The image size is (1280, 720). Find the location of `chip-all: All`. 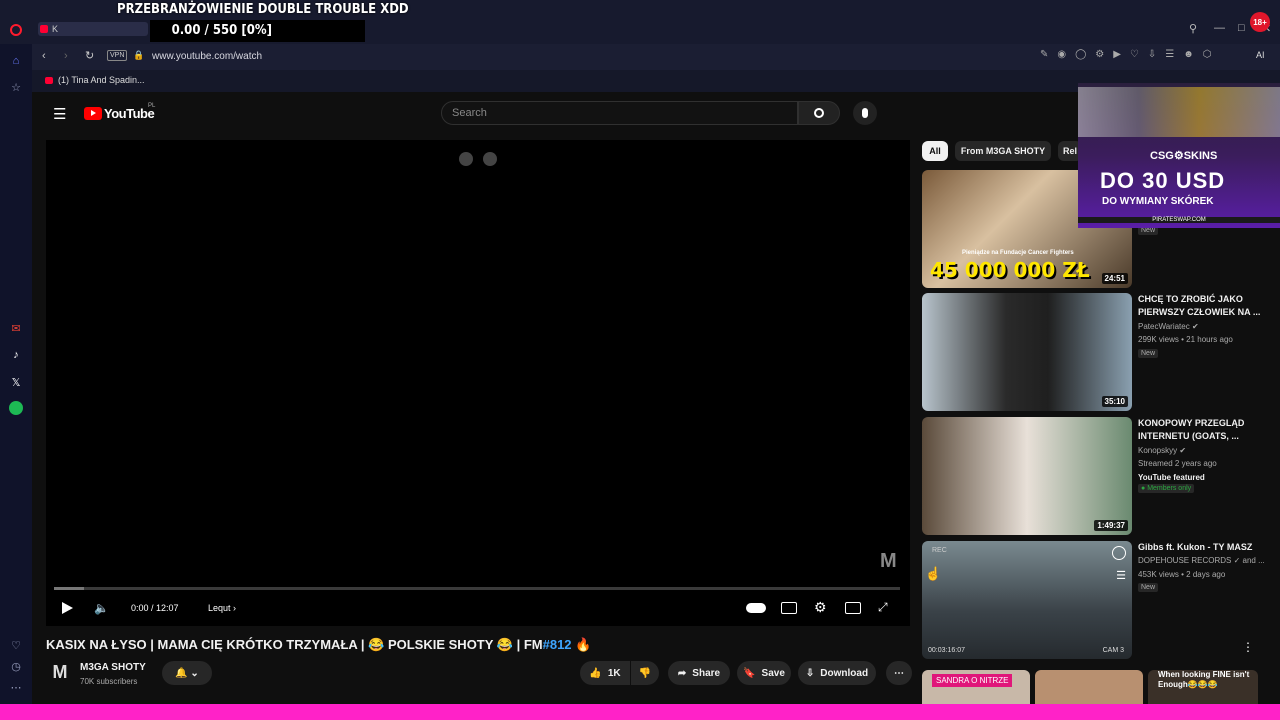

chip-all: All is located at coordinates (935, 151).